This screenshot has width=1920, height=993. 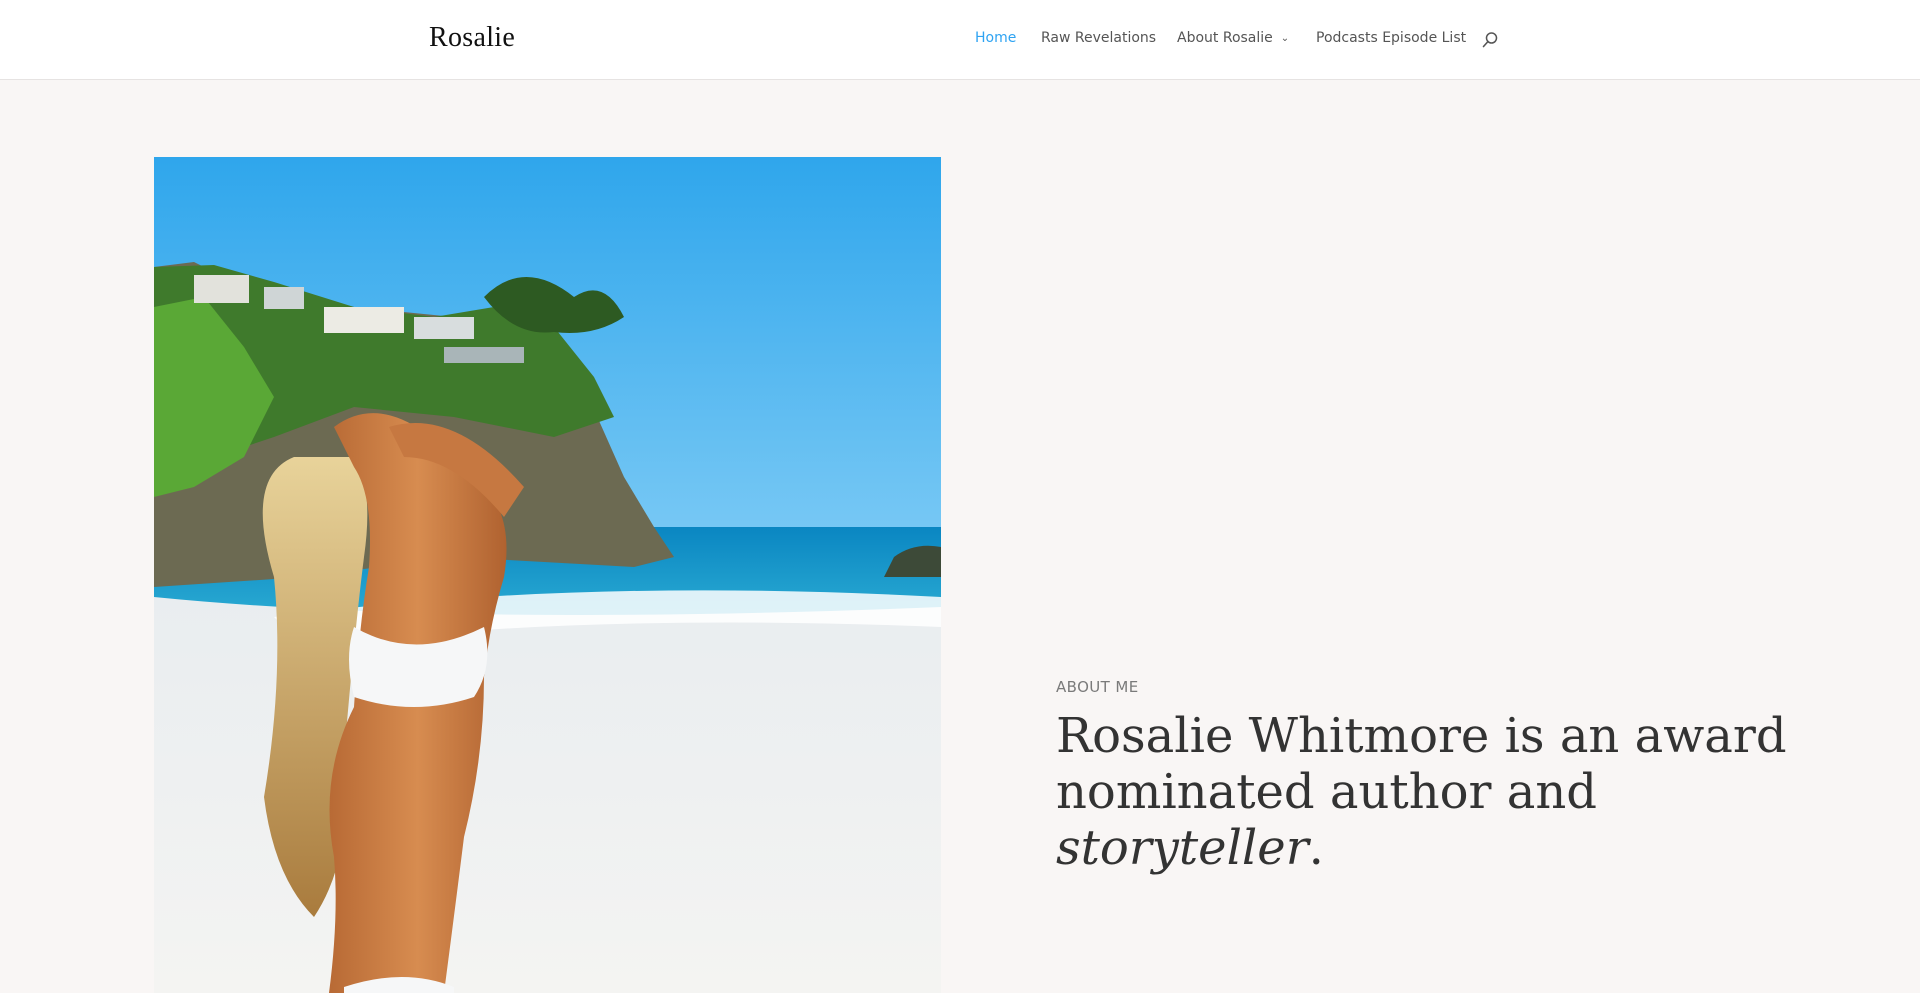 What do you see at coordinates (1182, 848) in the screenshot?
I see `headline-italic: storyteller` at bounding box center [1182, 848].